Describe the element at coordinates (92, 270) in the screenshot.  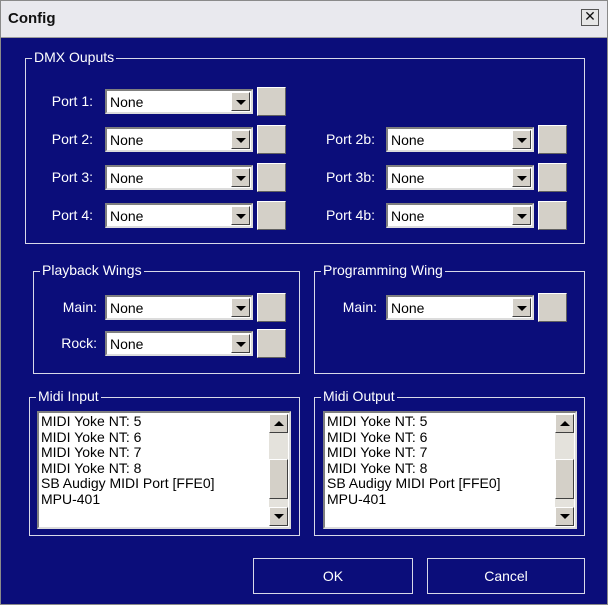
I see `playback-wings-legend: Playback Wings` at that location.